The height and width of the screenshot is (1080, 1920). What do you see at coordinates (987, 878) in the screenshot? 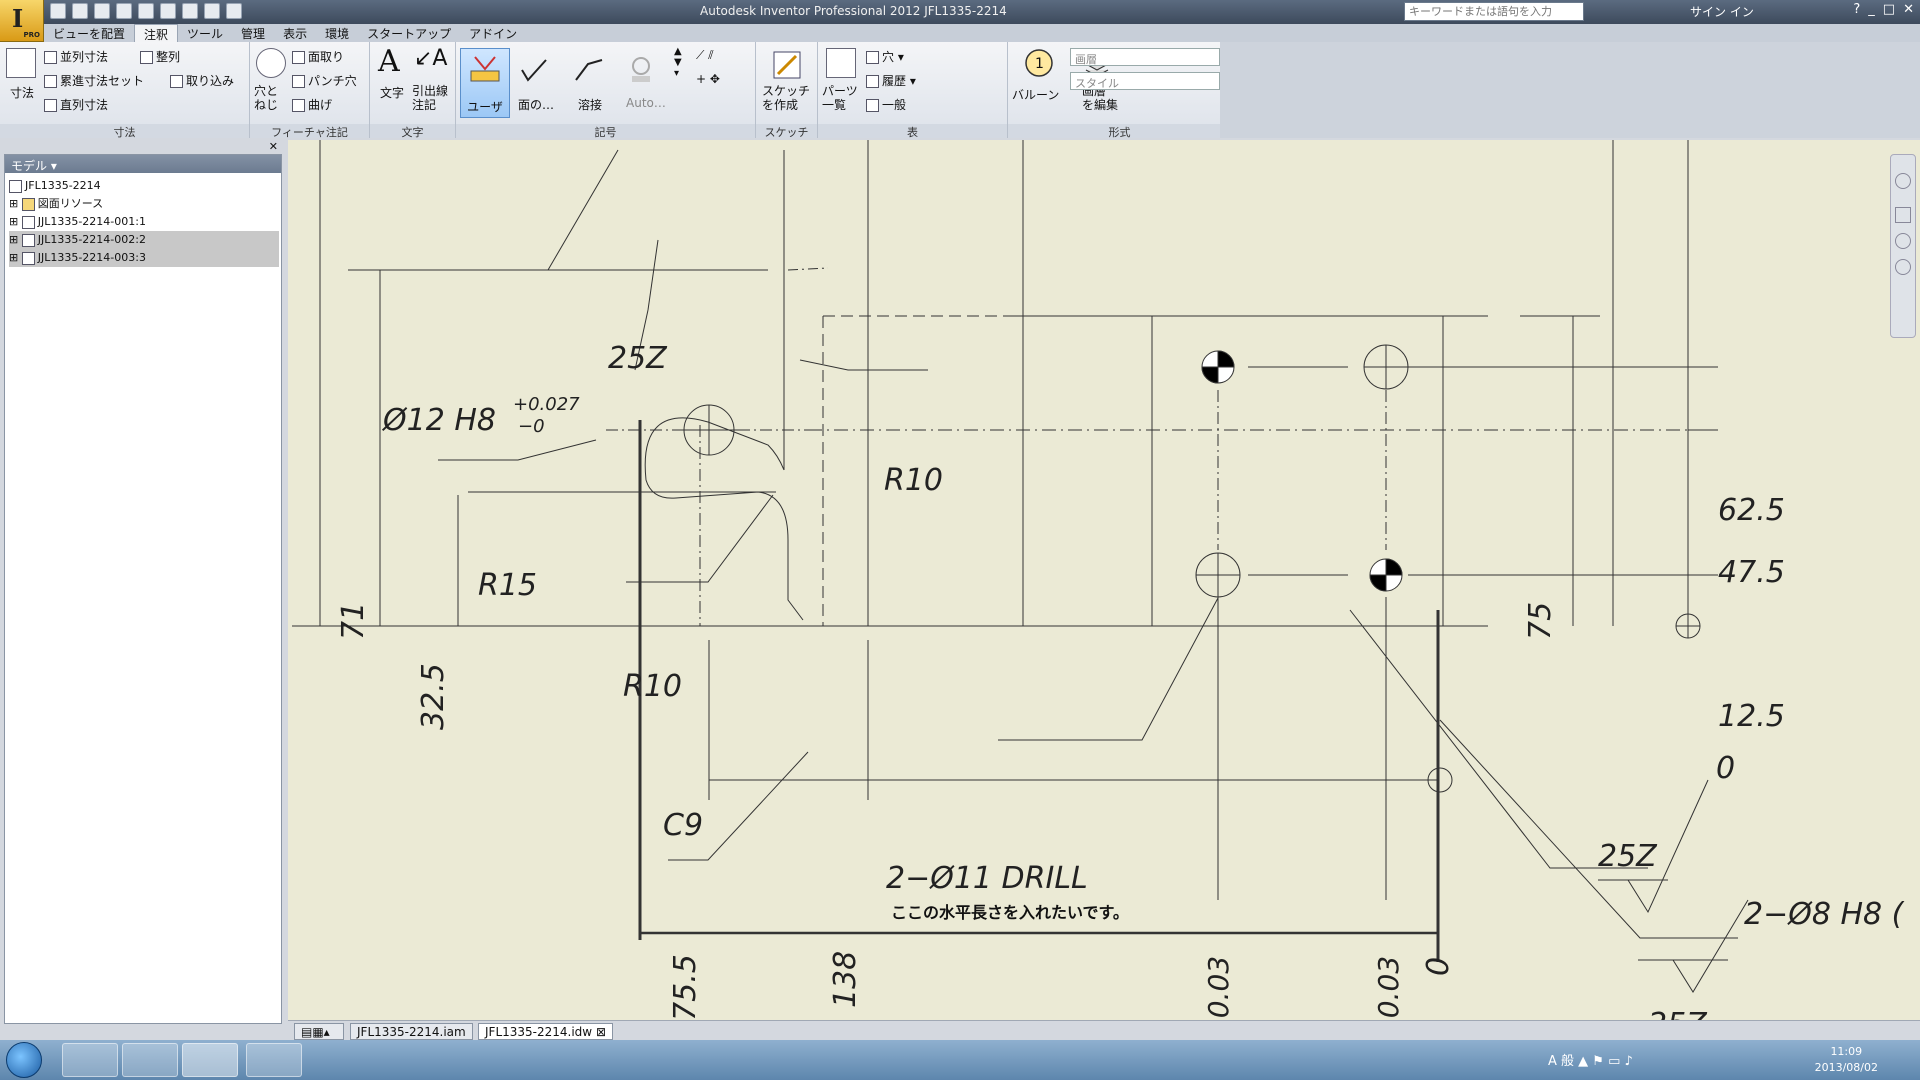
I see `dim-drill: 2−Ø11 DRILL` at bounding box center [987, 878].